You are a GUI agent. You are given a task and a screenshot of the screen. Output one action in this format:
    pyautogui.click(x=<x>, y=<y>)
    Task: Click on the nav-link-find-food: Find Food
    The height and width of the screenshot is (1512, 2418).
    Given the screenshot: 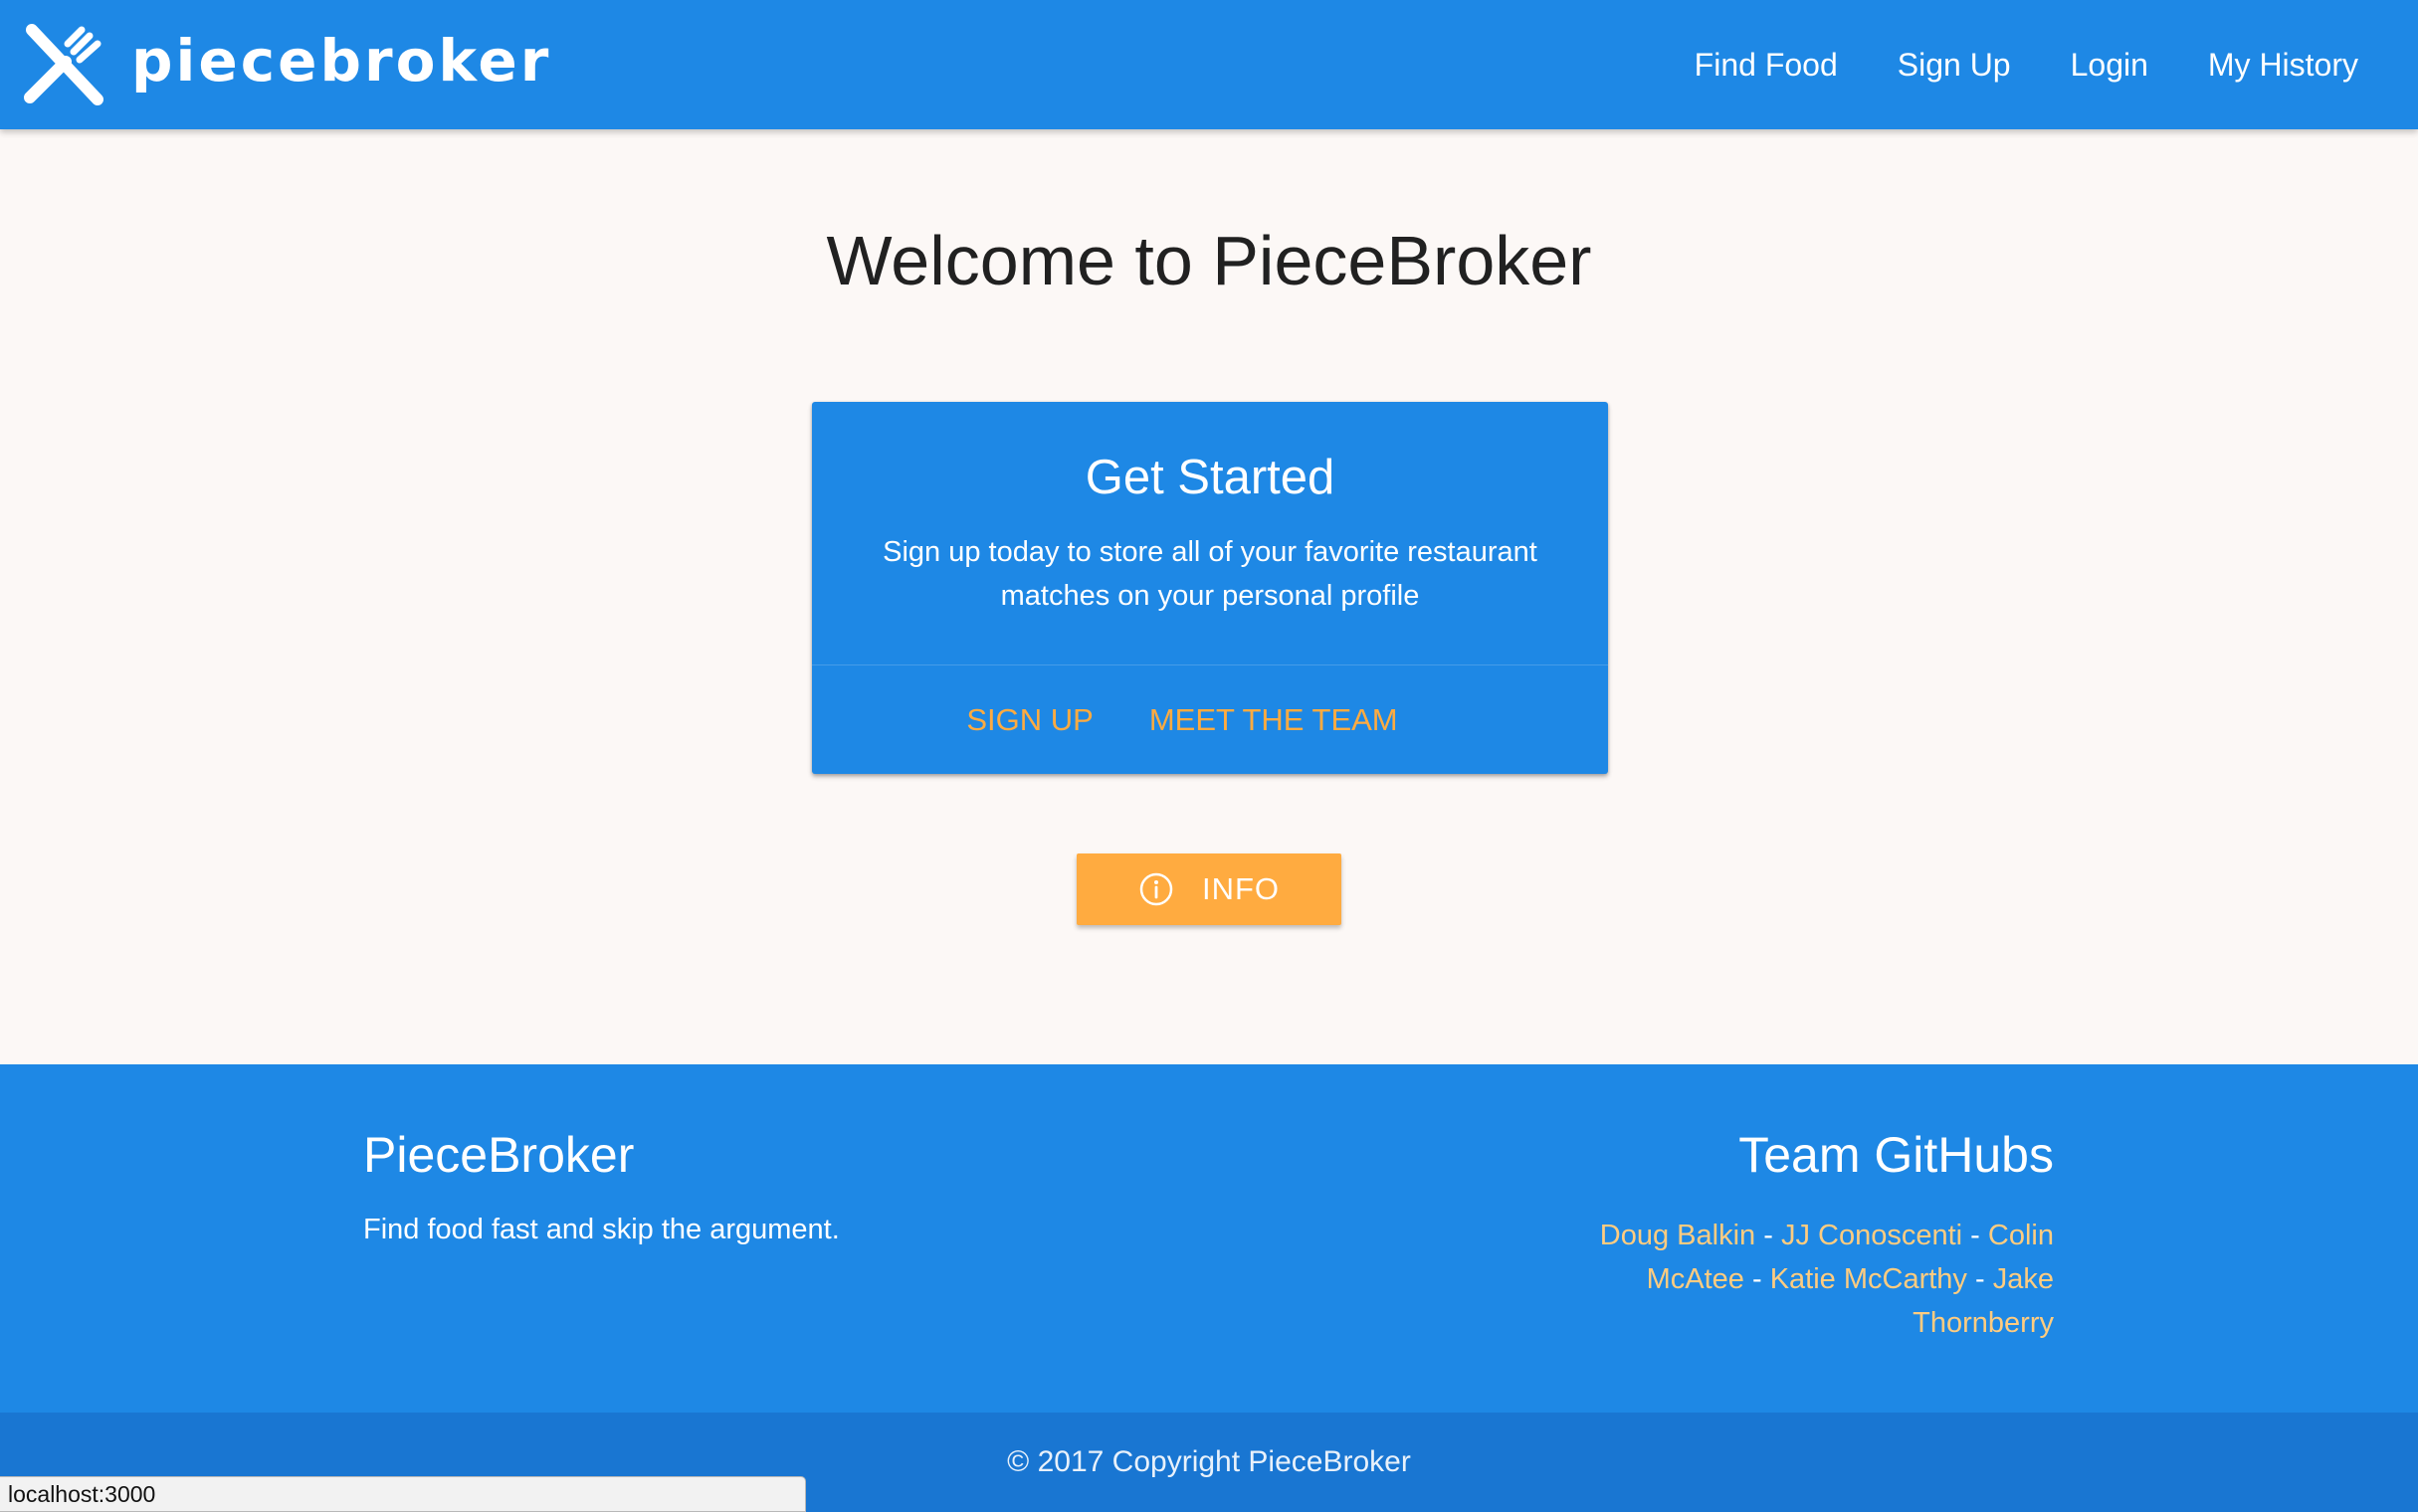 What is the action you would take?
    pyautogui.click(x=1766, y=65)
    